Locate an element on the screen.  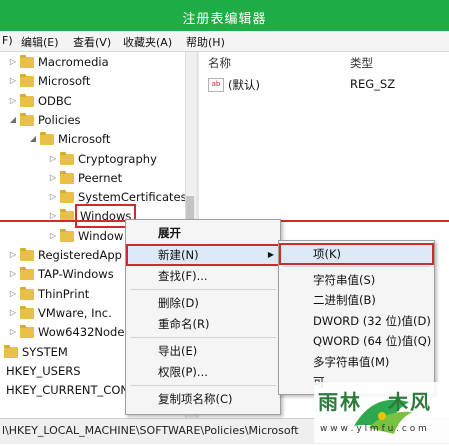
tree-node: ◢ Policies is located at coordinates (92, 120).